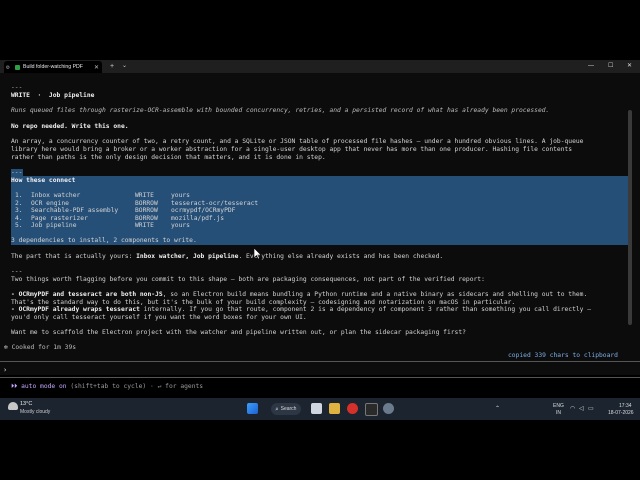 Image resolution: width=640 pixels, height=480 pixels. What do you see at coordinates (558, 413) in the screenshot?
I see `language-region: IN` at bounding box center [558, 413].